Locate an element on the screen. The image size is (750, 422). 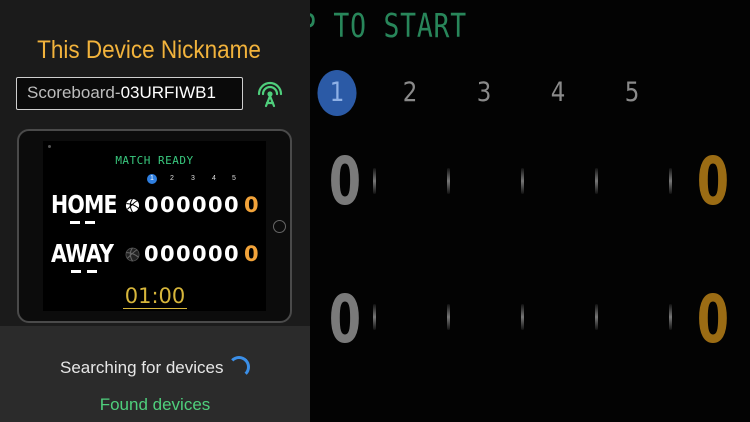
tap-to-start-text: P TO START is located at coordinates (383, 25).